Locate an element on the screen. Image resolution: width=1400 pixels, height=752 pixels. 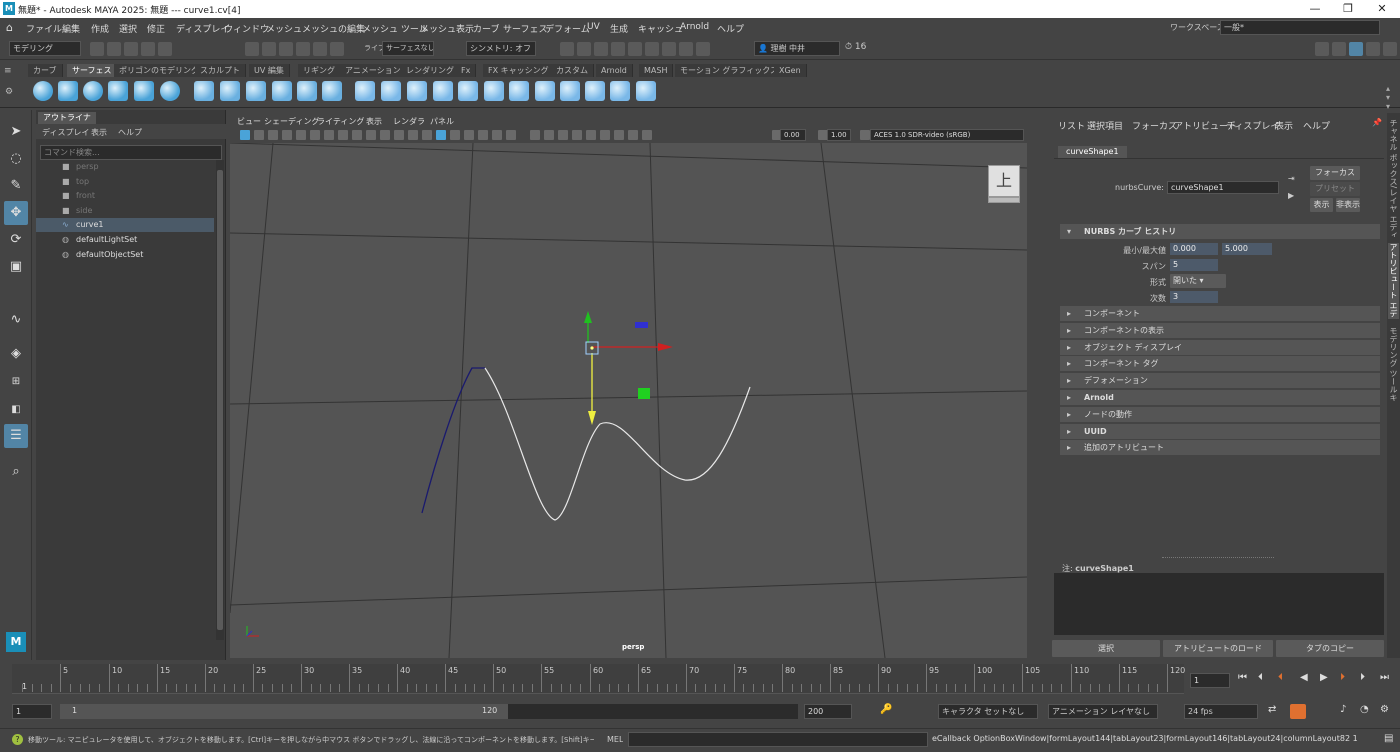
outliner-menu-show: 表示 is located at coordinates (99, 132).